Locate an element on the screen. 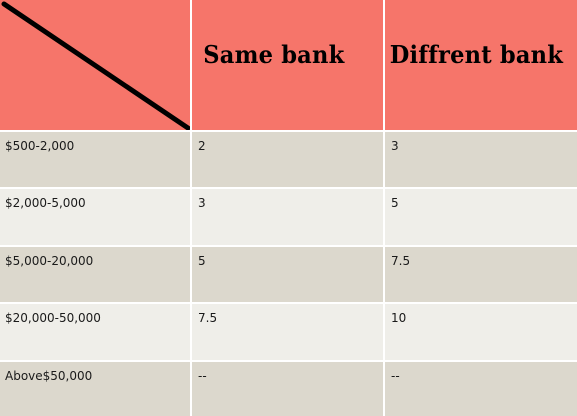 This screenshot has height=416, width=577. table-row: $20,000-50,000 7.5 10 is located at coordinates (288, 332).